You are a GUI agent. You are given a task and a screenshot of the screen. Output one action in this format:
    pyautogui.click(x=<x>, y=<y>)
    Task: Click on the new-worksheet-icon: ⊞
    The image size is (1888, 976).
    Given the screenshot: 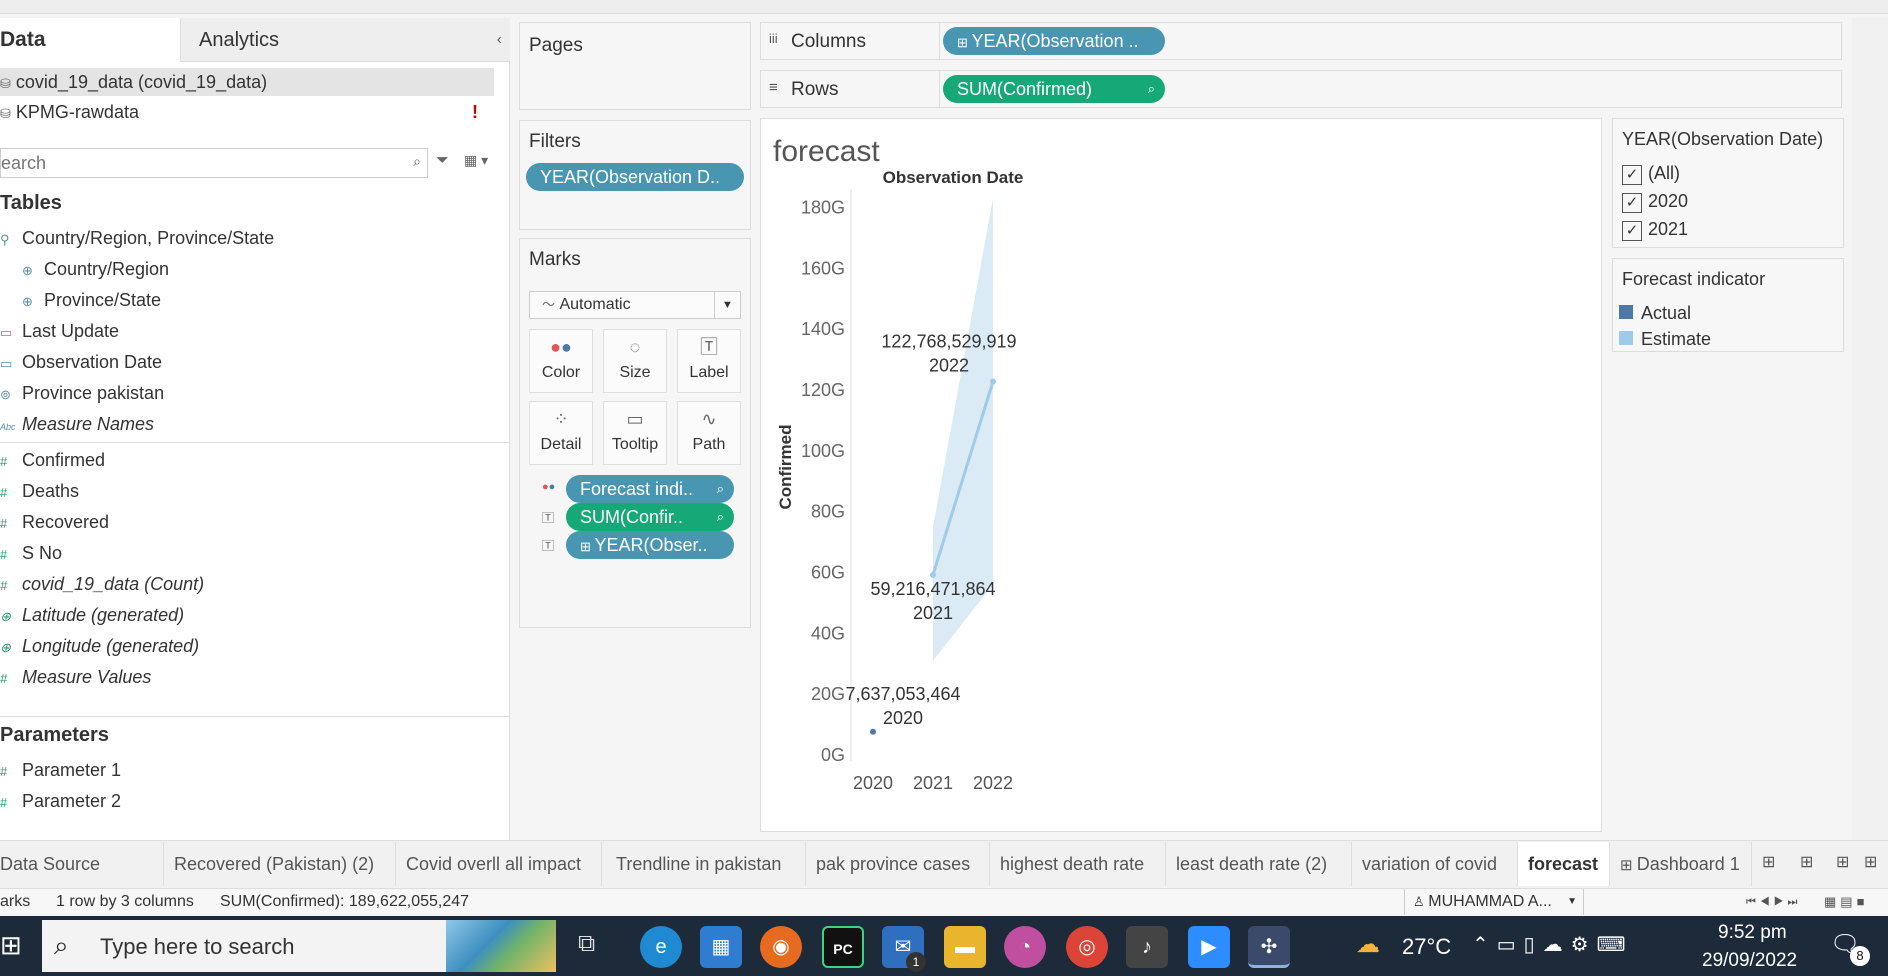 What is the action you would take?
    pyautogui.click(x=1768, y=862)
    